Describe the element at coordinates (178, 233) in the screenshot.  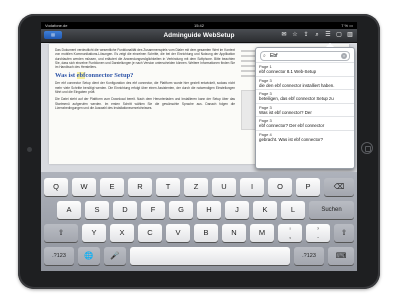
I see `key-v: V` at that location.